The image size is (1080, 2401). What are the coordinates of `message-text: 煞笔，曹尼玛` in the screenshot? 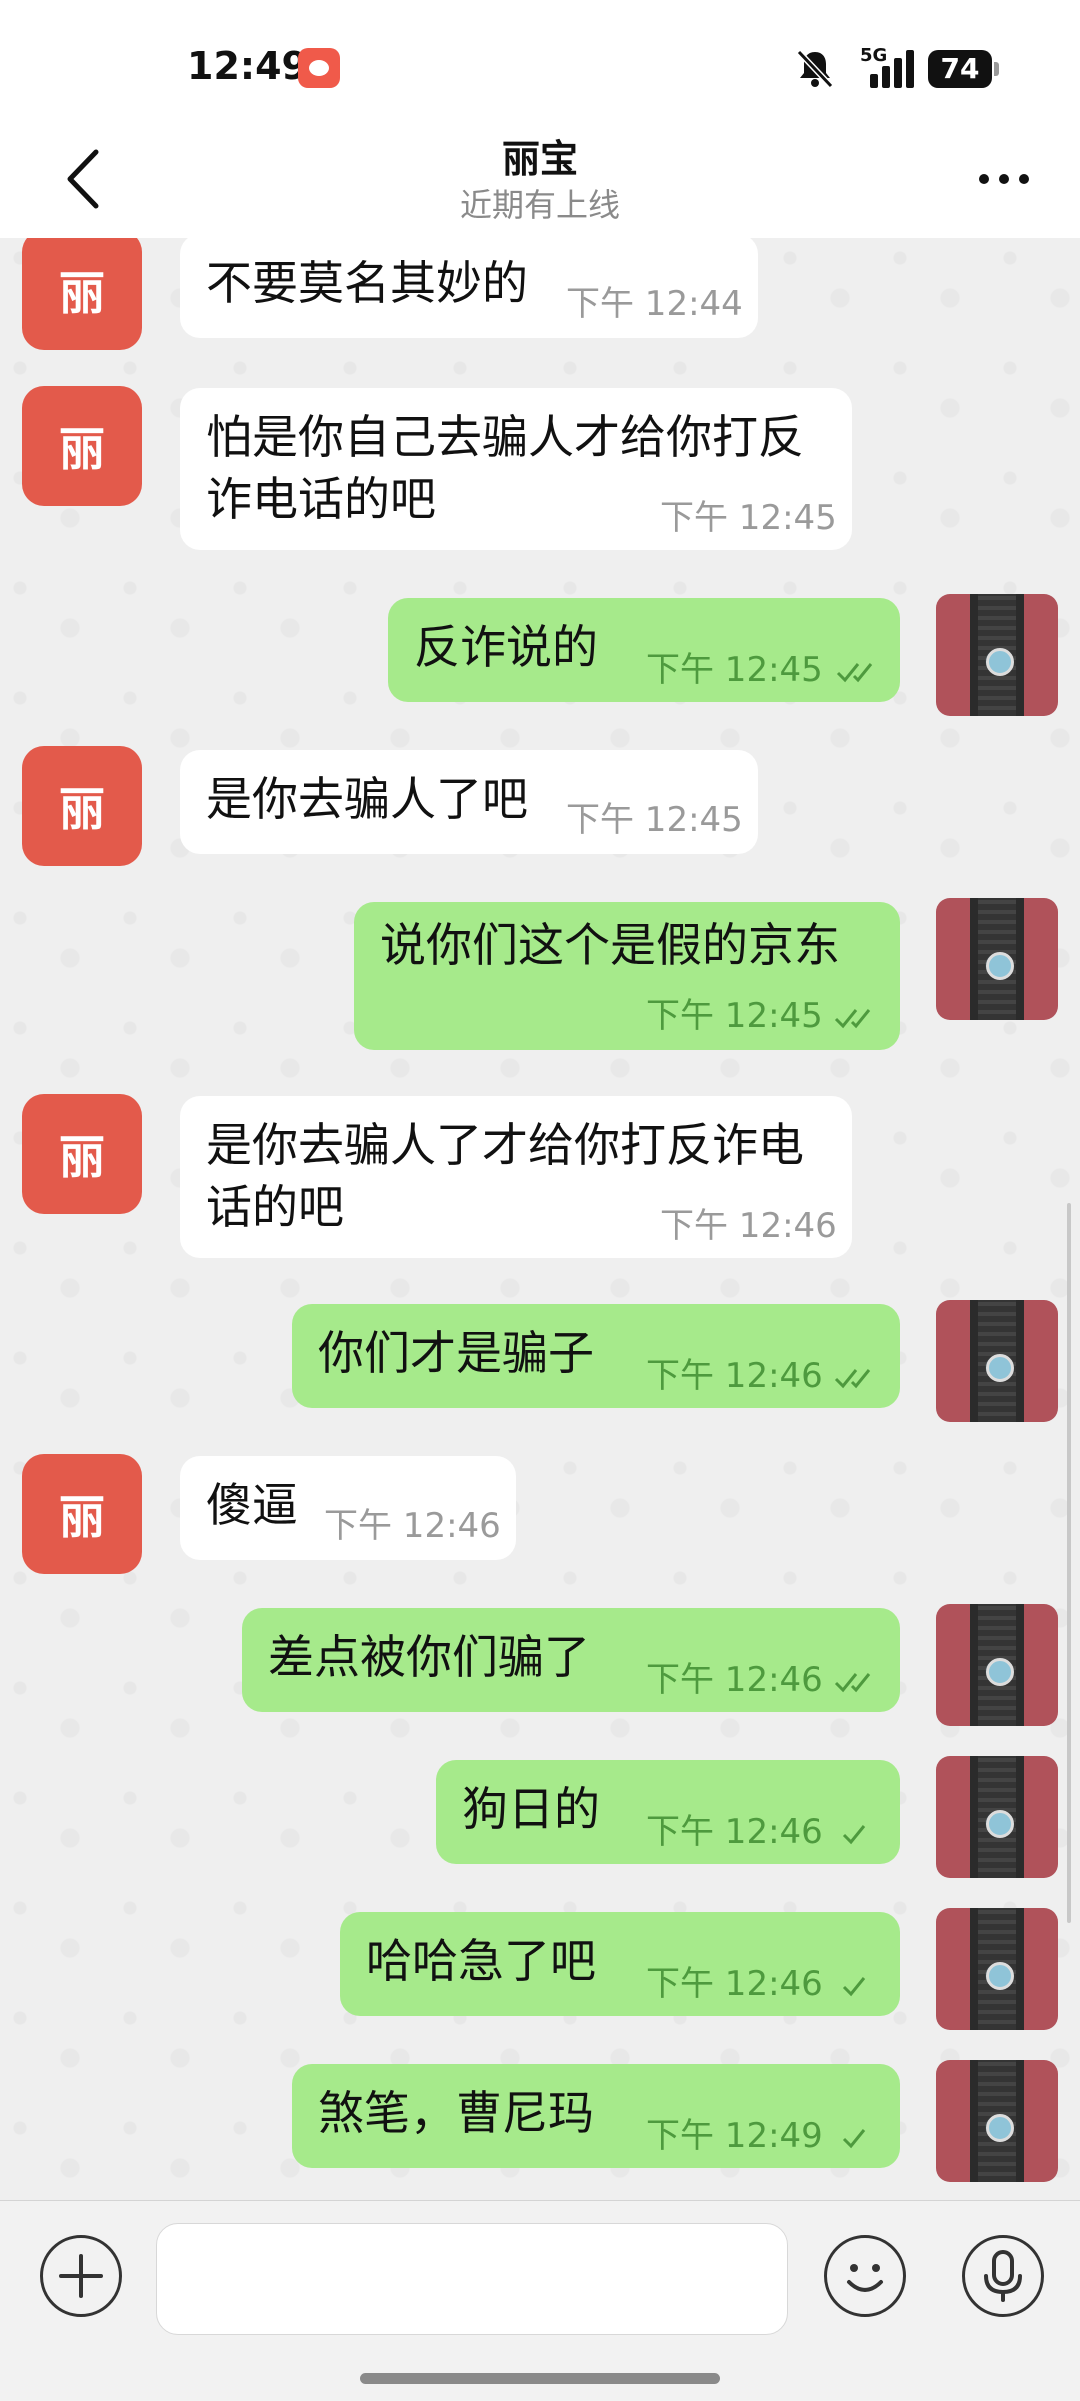 It's located at (456, 2113).